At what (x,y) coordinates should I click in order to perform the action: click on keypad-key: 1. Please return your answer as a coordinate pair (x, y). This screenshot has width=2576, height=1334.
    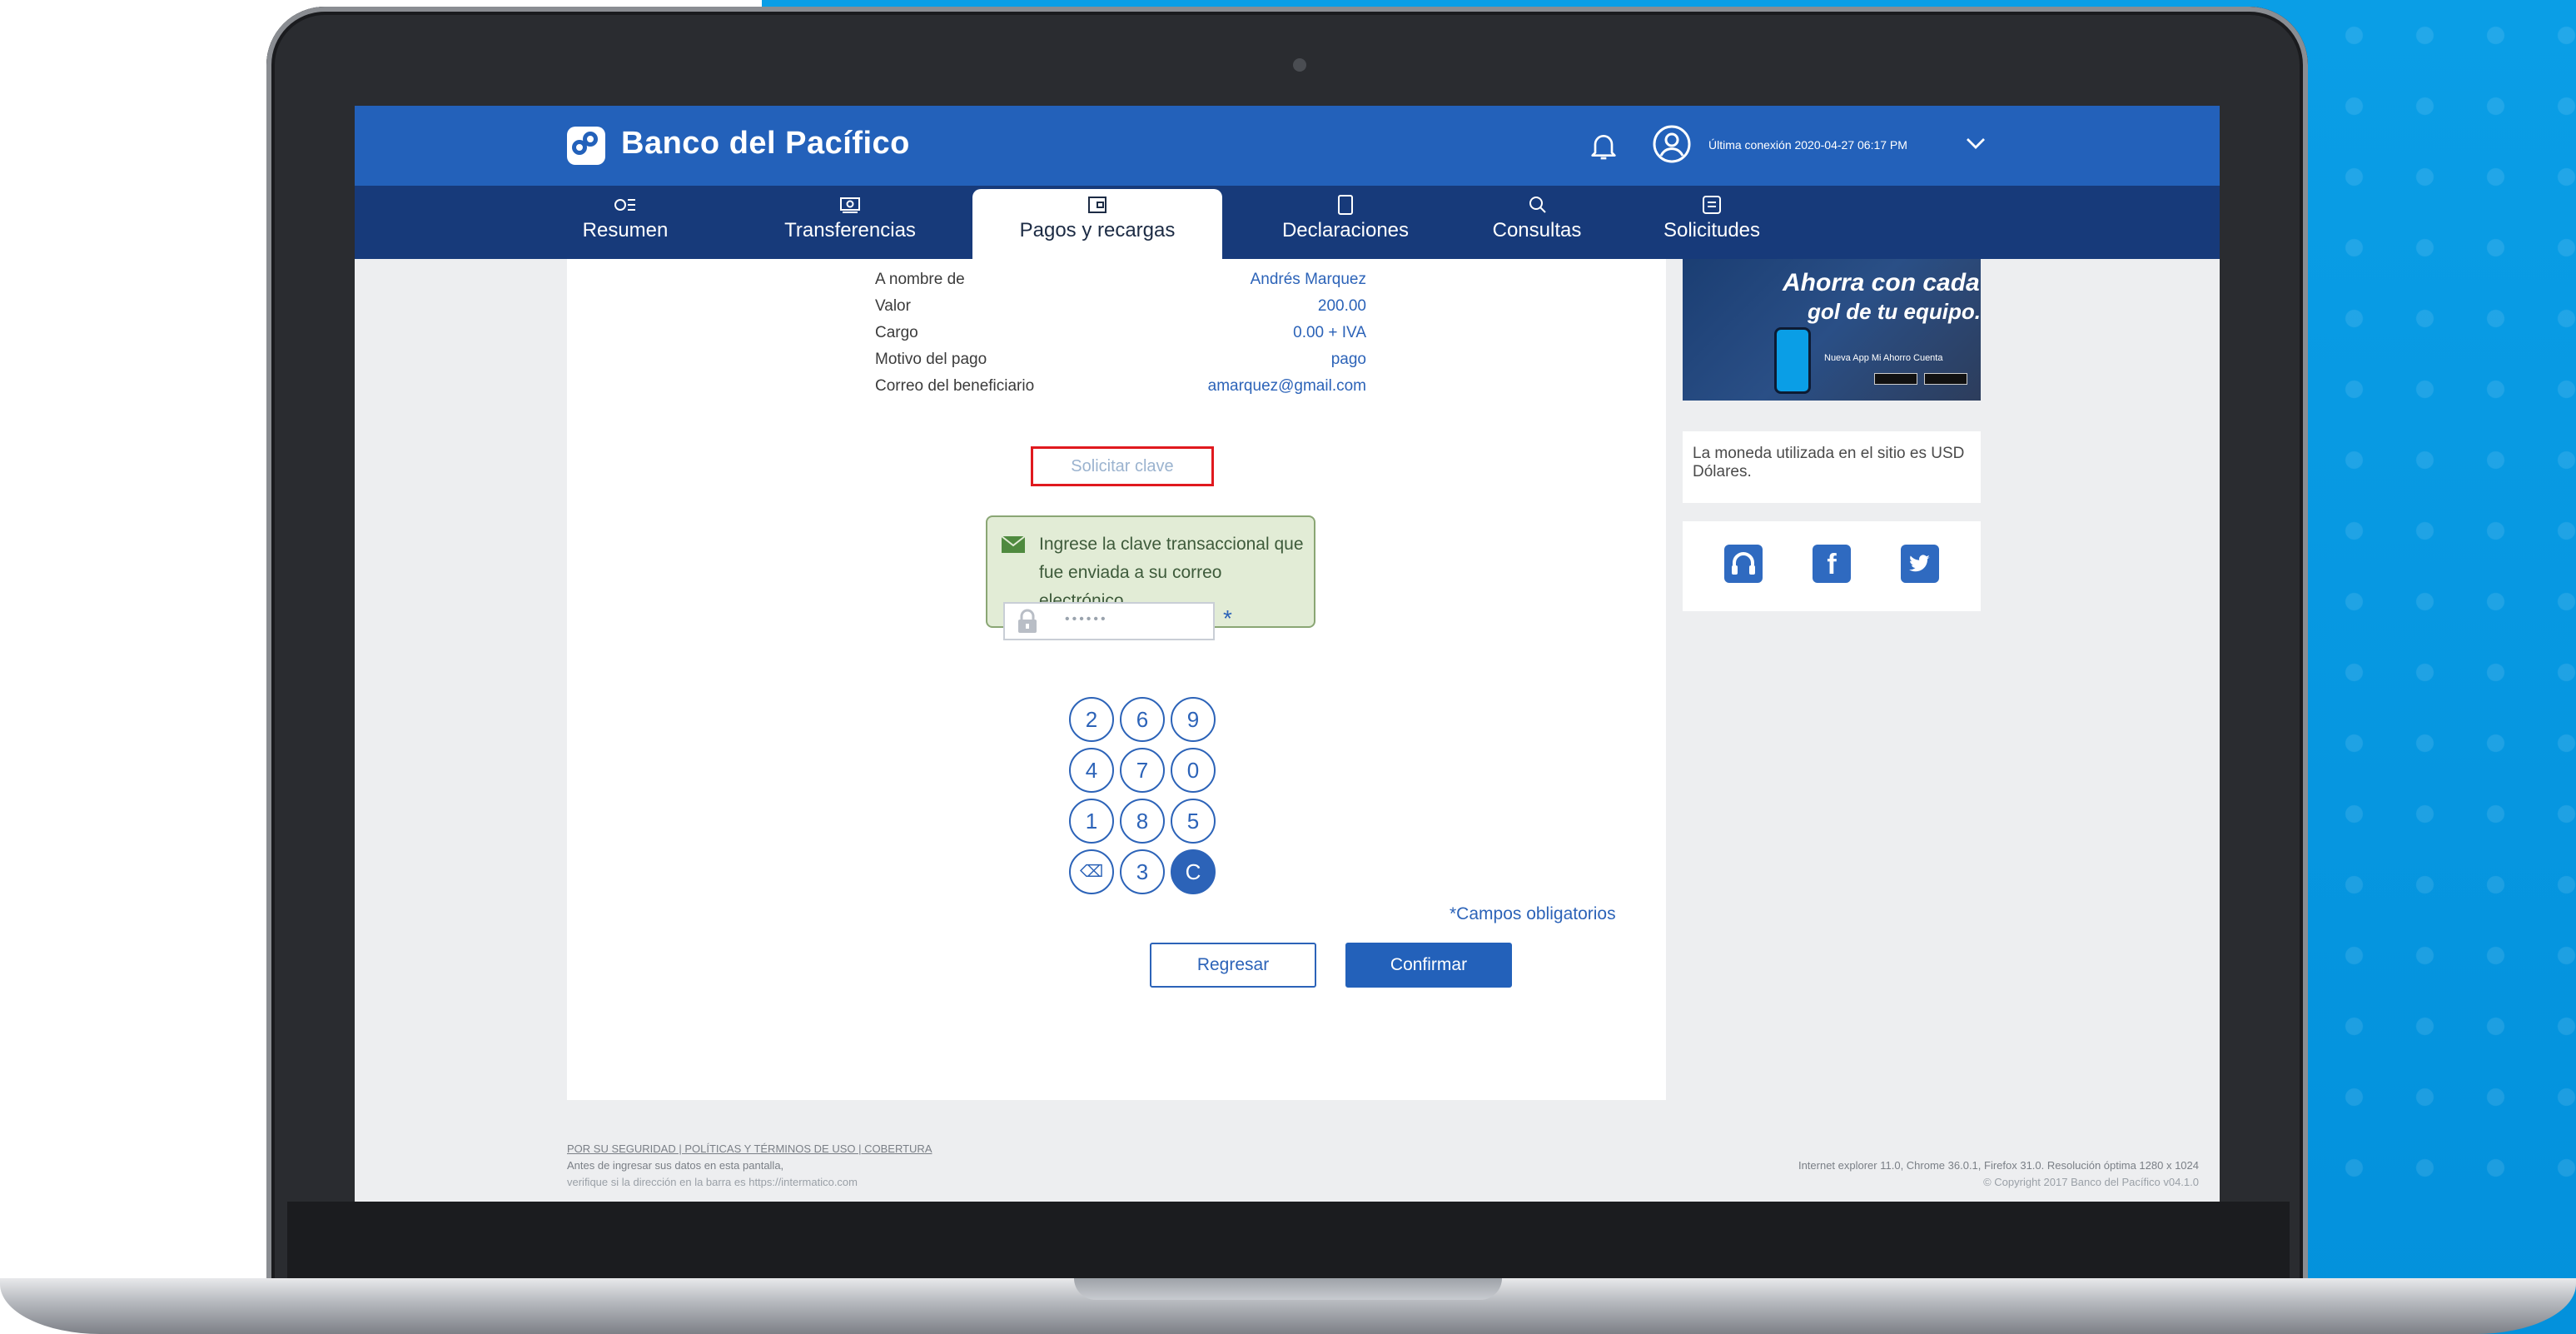
    Looking at the image, I should click on (1091, 821).